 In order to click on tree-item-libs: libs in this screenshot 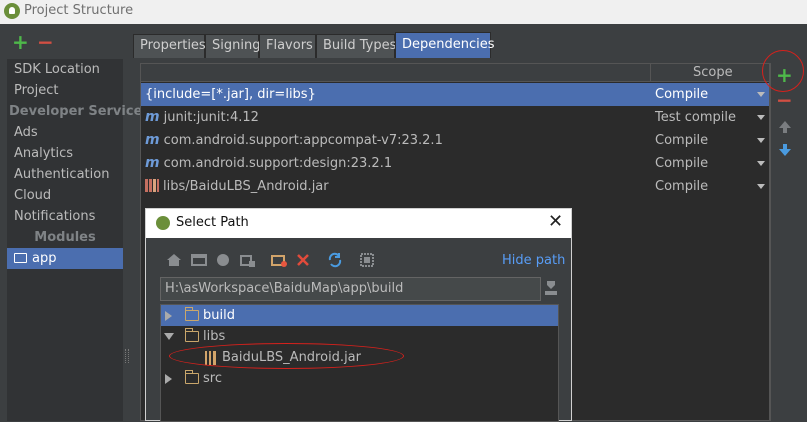, I will do `click(359, 336)`.